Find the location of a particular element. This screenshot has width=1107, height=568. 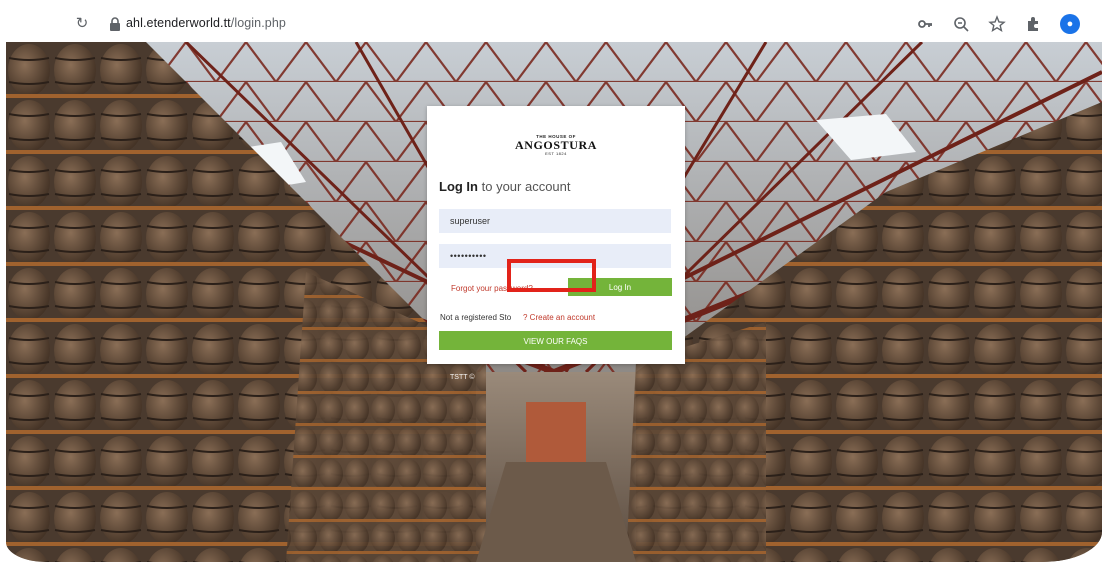

username-input is located at coordinates (555, 221).